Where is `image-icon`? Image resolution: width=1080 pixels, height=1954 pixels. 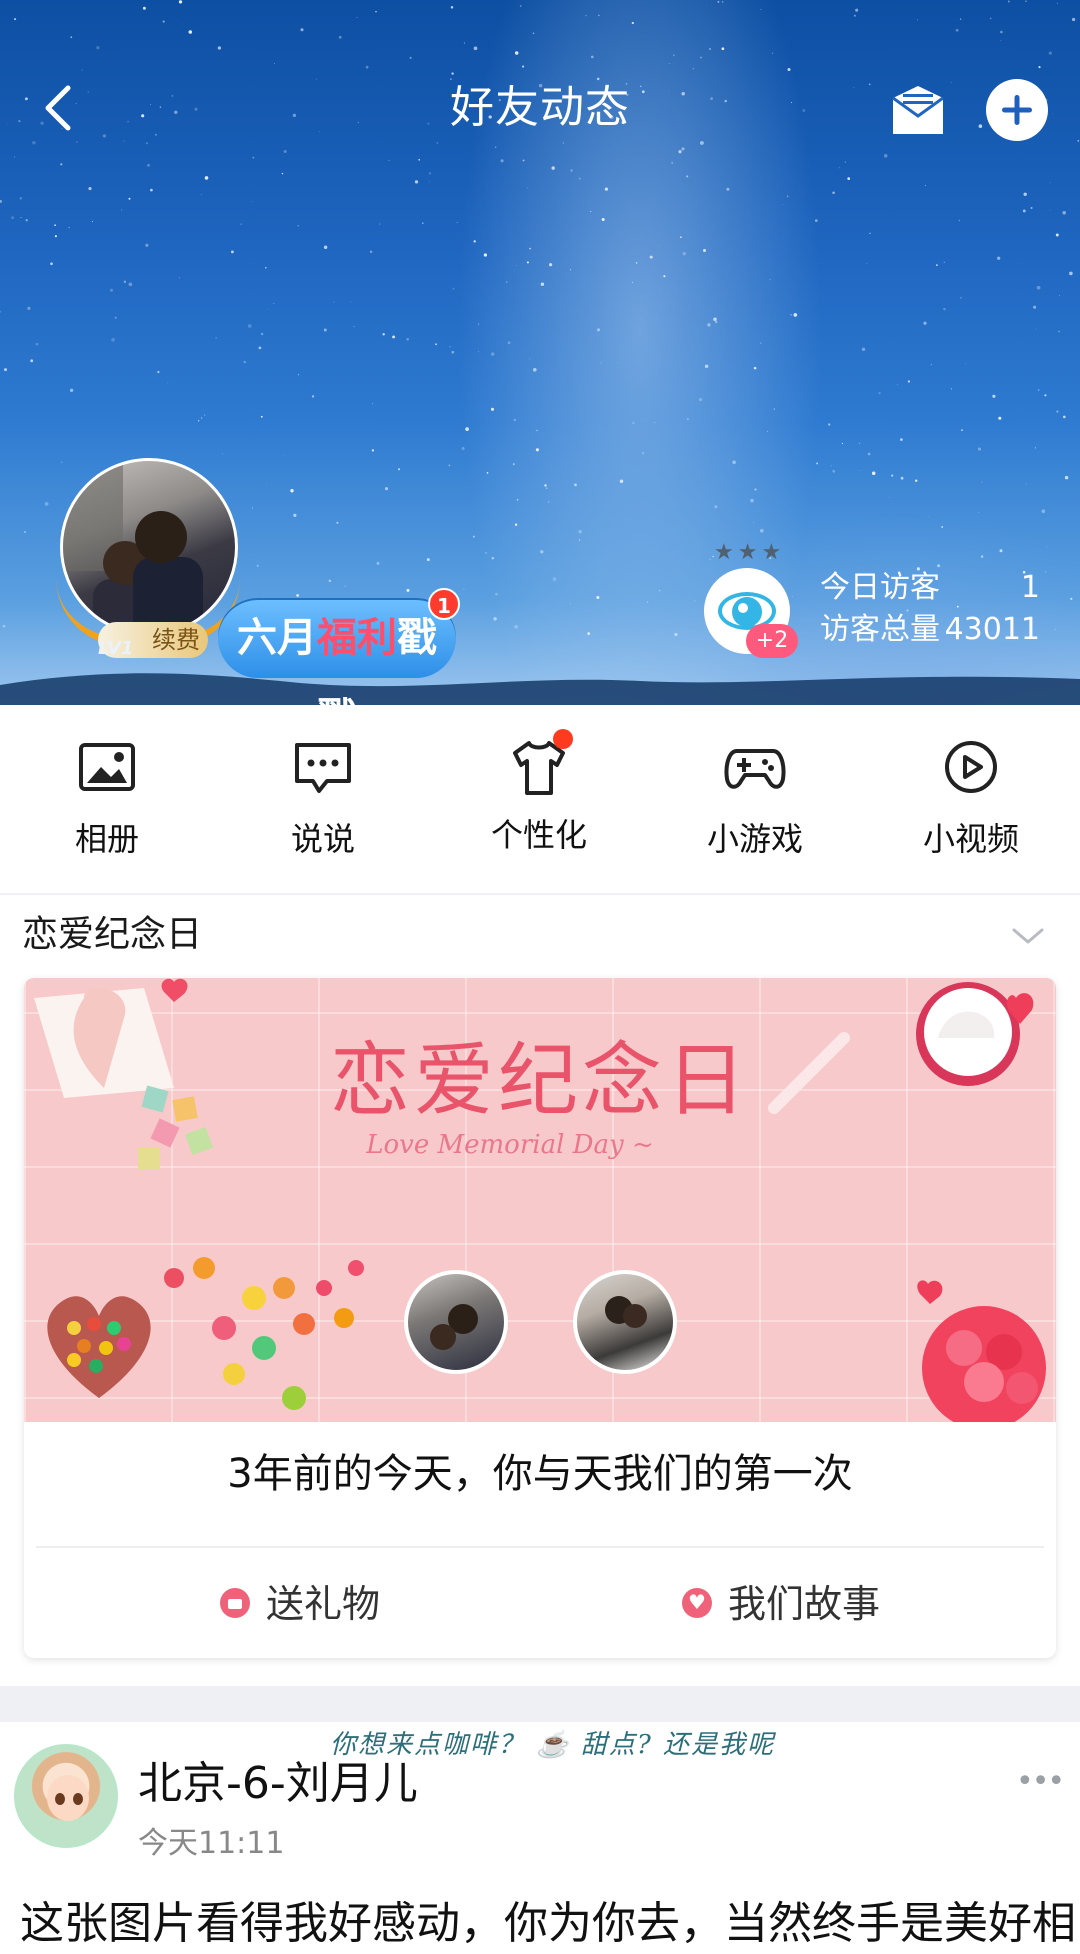 image-icon is located at coordinates (107, 767).